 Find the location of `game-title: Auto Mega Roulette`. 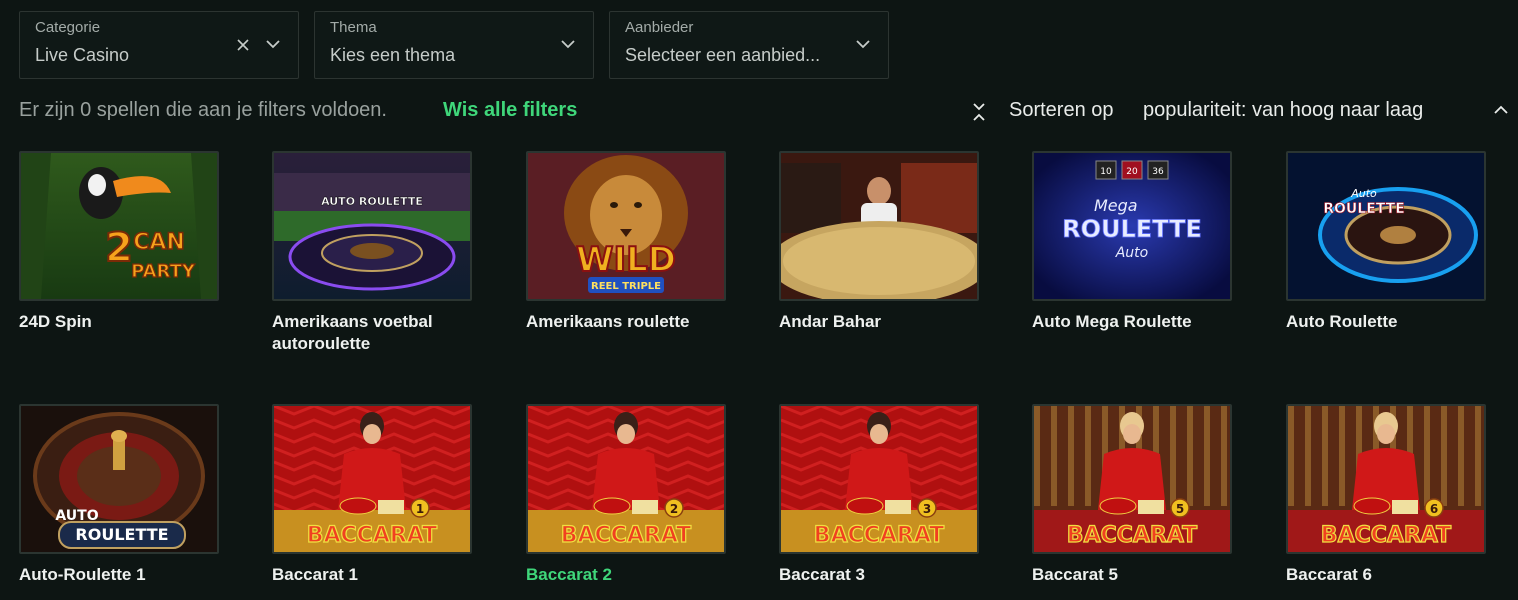

game-title: Auto Mega Roulette is located at coordinates (1132, 322).